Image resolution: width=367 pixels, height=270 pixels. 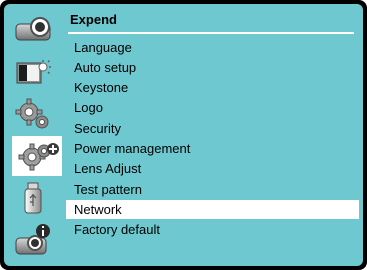 What do you see at coordinates (211, 33) in the screenshot?
I see `title-divider` at bounding box center [211, 33].